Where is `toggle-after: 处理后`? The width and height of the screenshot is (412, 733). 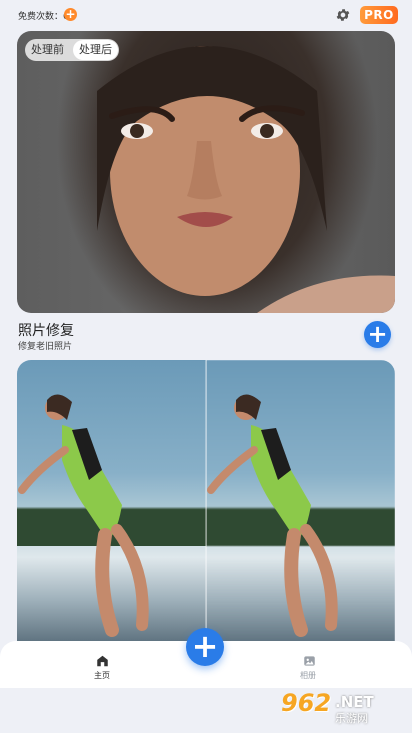 toggle-after: 处理后 is located at coordinates (95, 50).